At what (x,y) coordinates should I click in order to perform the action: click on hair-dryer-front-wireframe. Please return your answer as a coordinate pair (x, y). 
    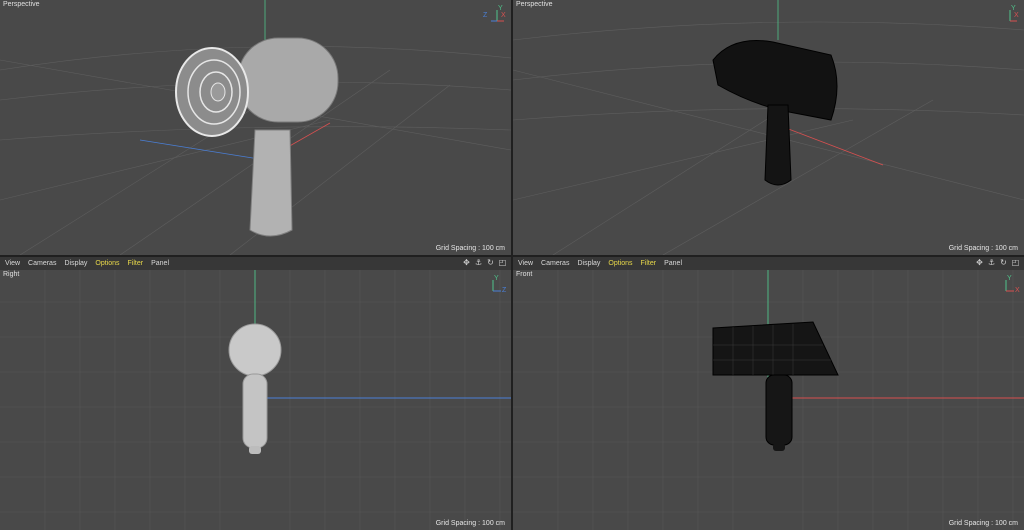
    Looking at the image, I should click on (775, 386).